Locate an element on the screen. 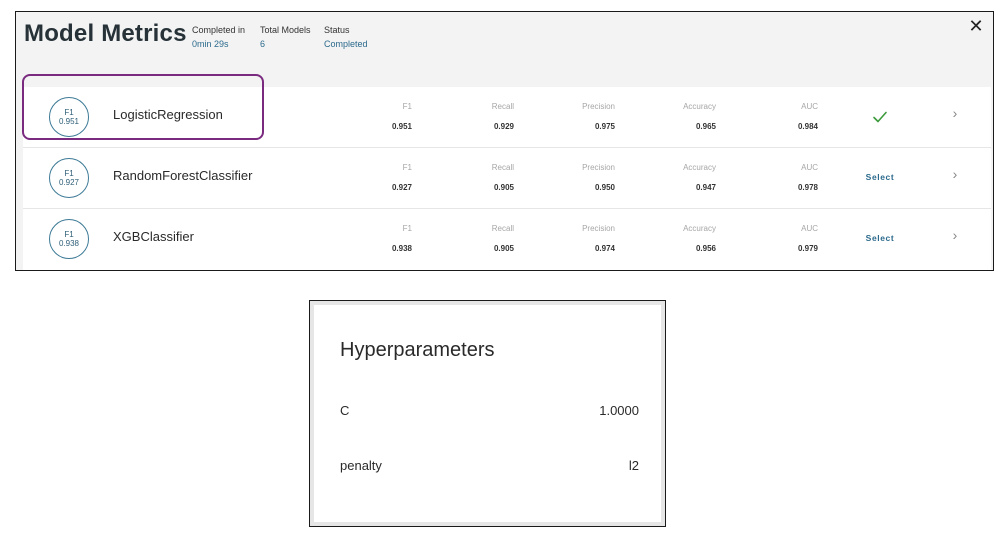  close-icon: ✕ is located at coordinates (976, 26).